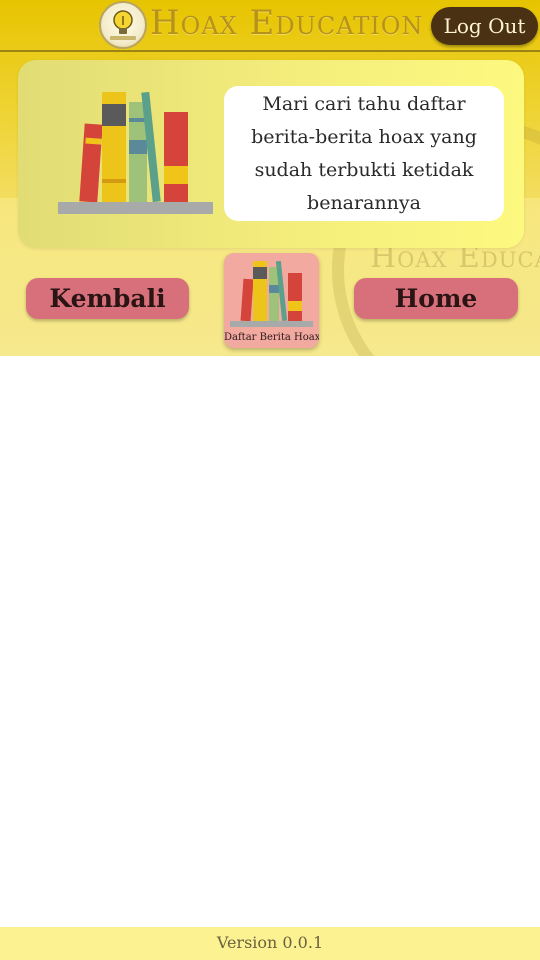 Image resolution: width=540 pixels, height=960 pixels. Describe the element at coordinates (271, 337) in the screenshot. I see `tile-label: Daftar Berita Hoax` at that location.